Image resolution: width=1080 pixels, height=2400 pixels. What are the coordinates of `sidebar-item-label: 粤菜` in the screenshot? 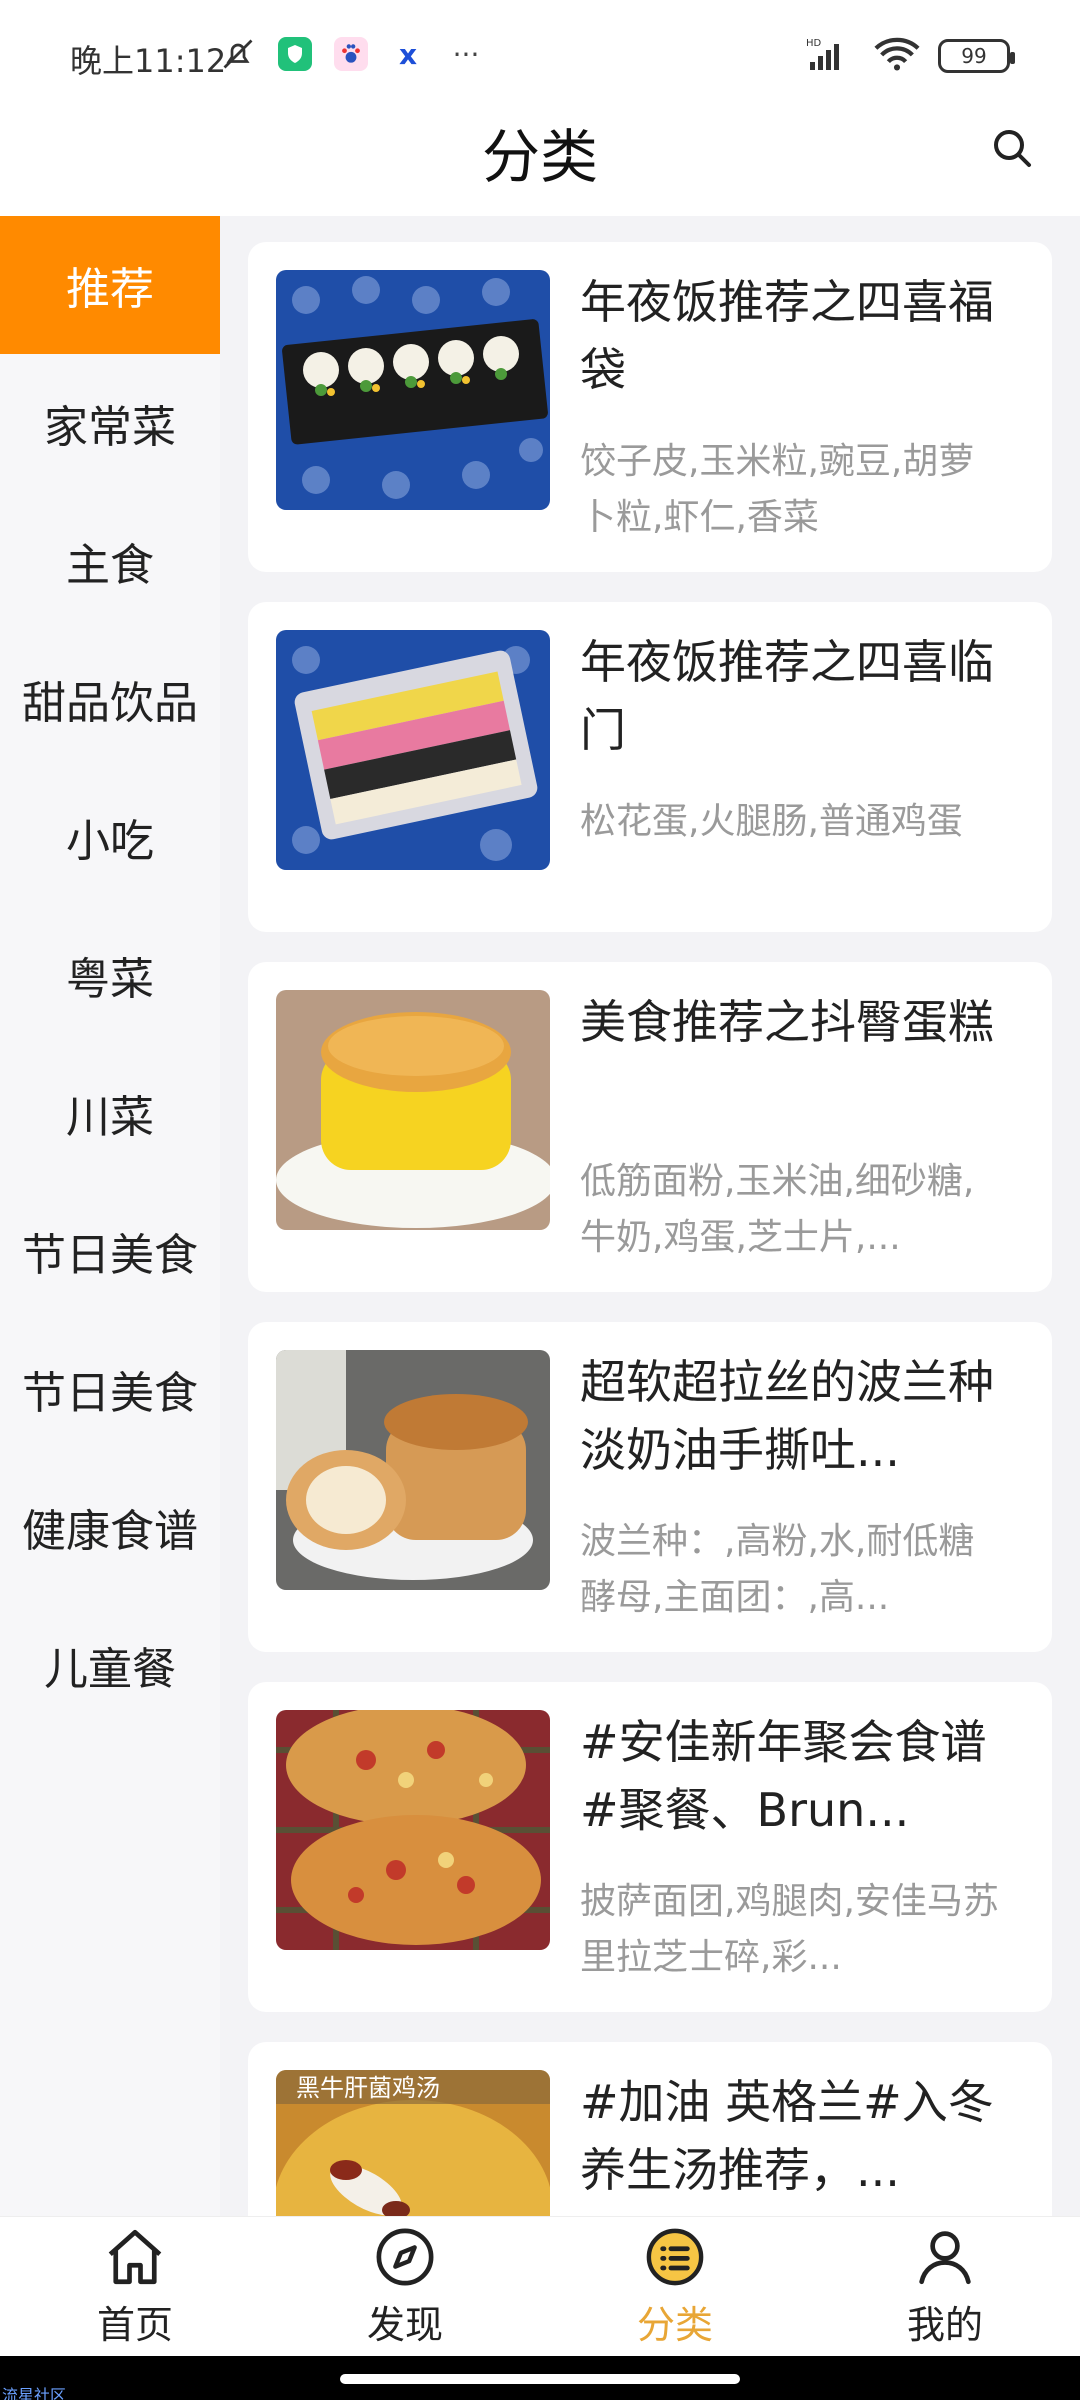 It's located at (110, 979).